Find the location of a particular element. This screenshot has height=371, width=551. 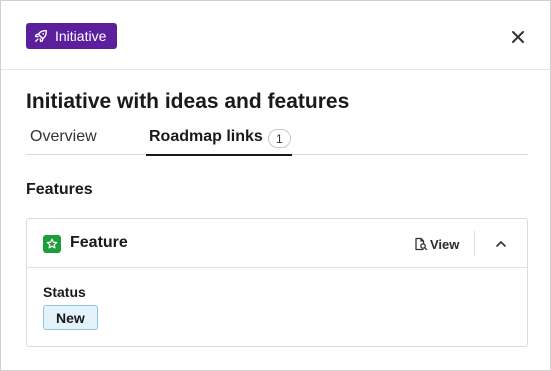

initiative-badge: Initiative is located at coordinates (72, 36).